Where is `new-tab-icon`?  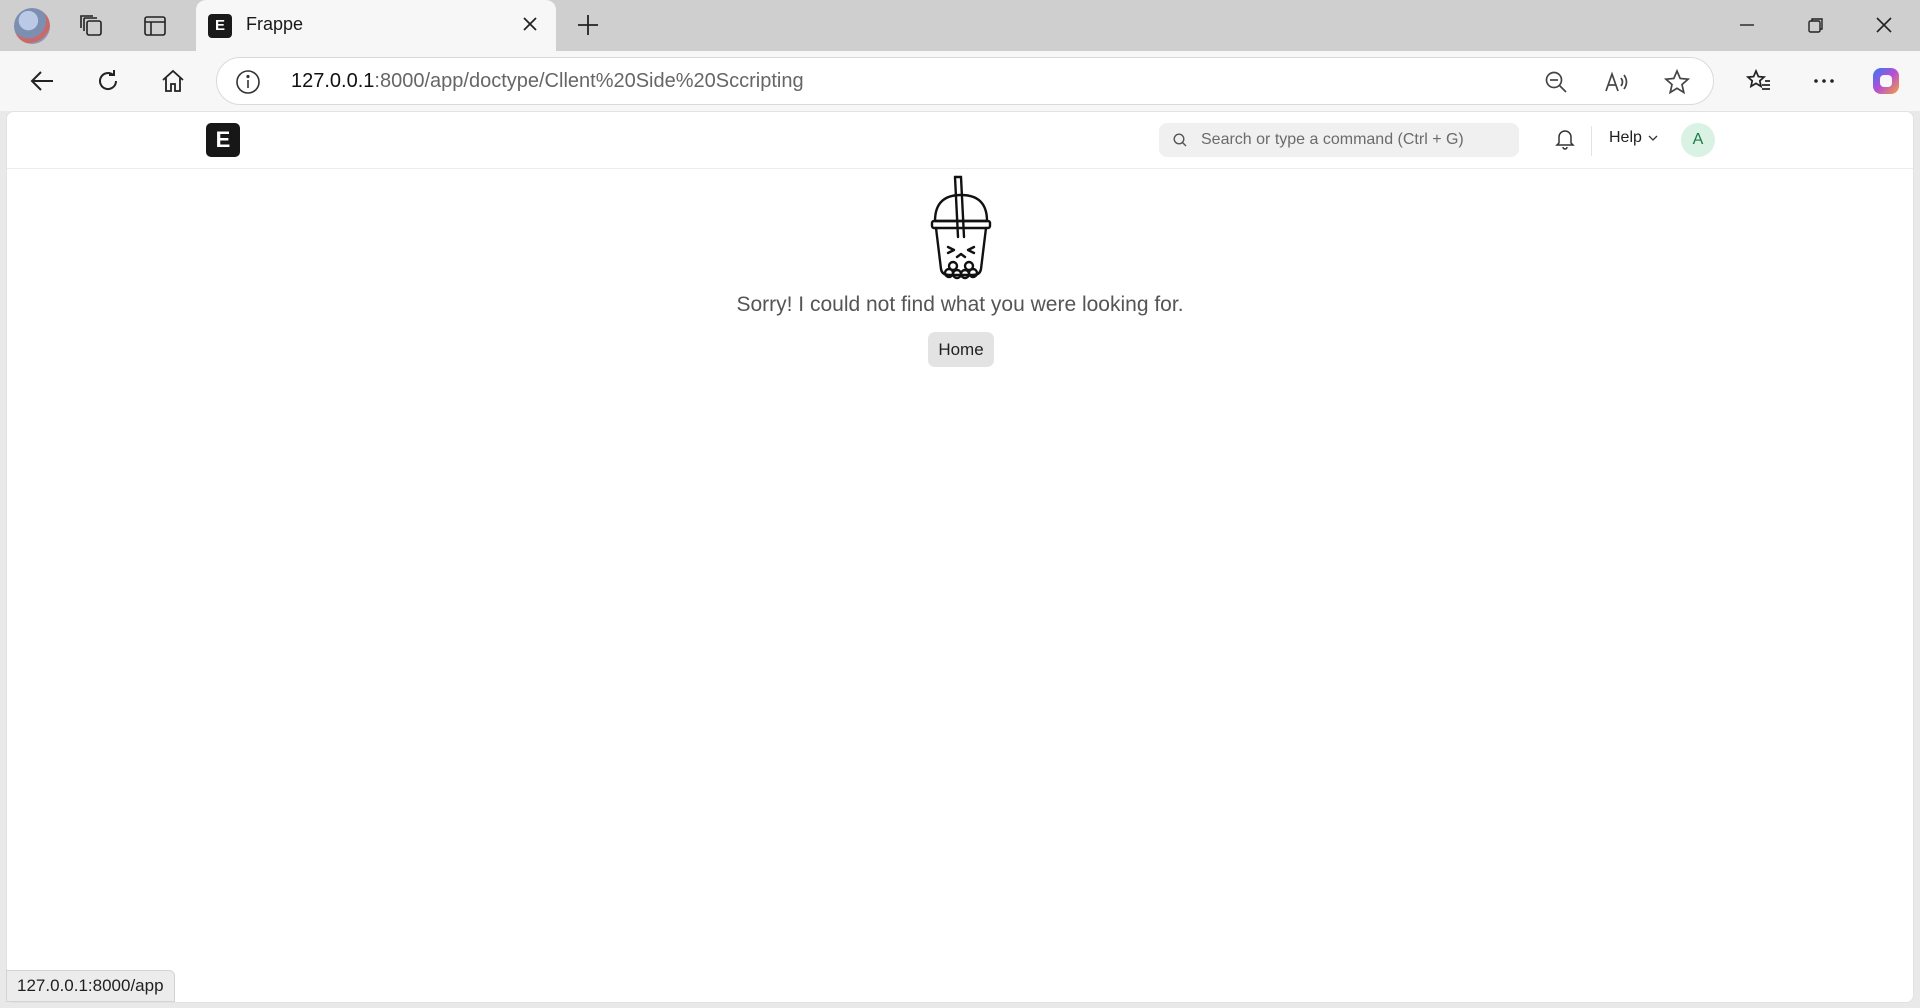
new-tab-icon is located at coordinates (588, 25).